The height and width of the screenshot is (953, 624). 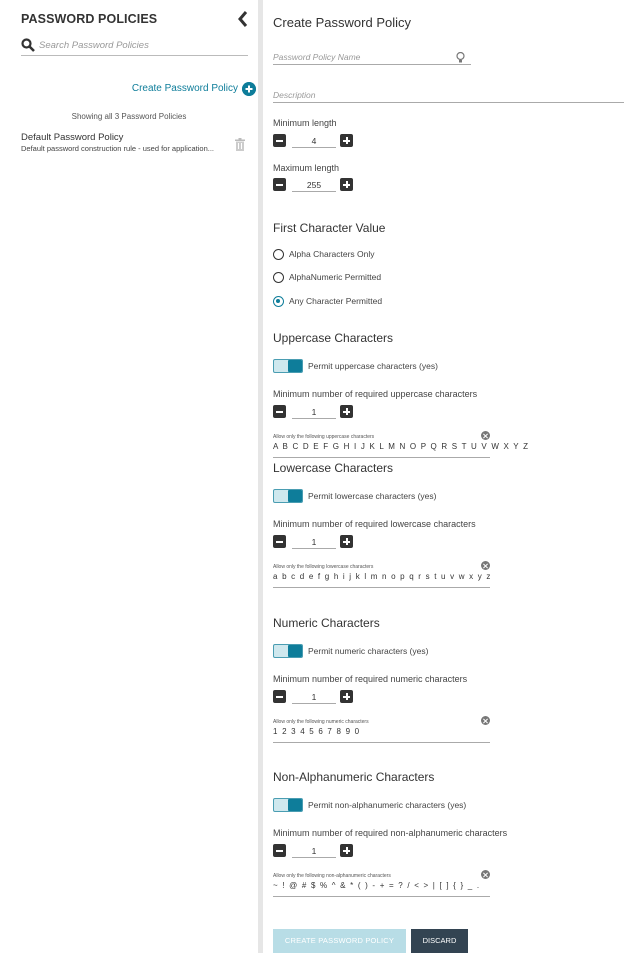 What do you see at coordinates (387, 805) in the screenshot?
I see `nonalpha-toggle-label: Permit non-alphanumeric characters (yes)` at bounding box center [387, 805].